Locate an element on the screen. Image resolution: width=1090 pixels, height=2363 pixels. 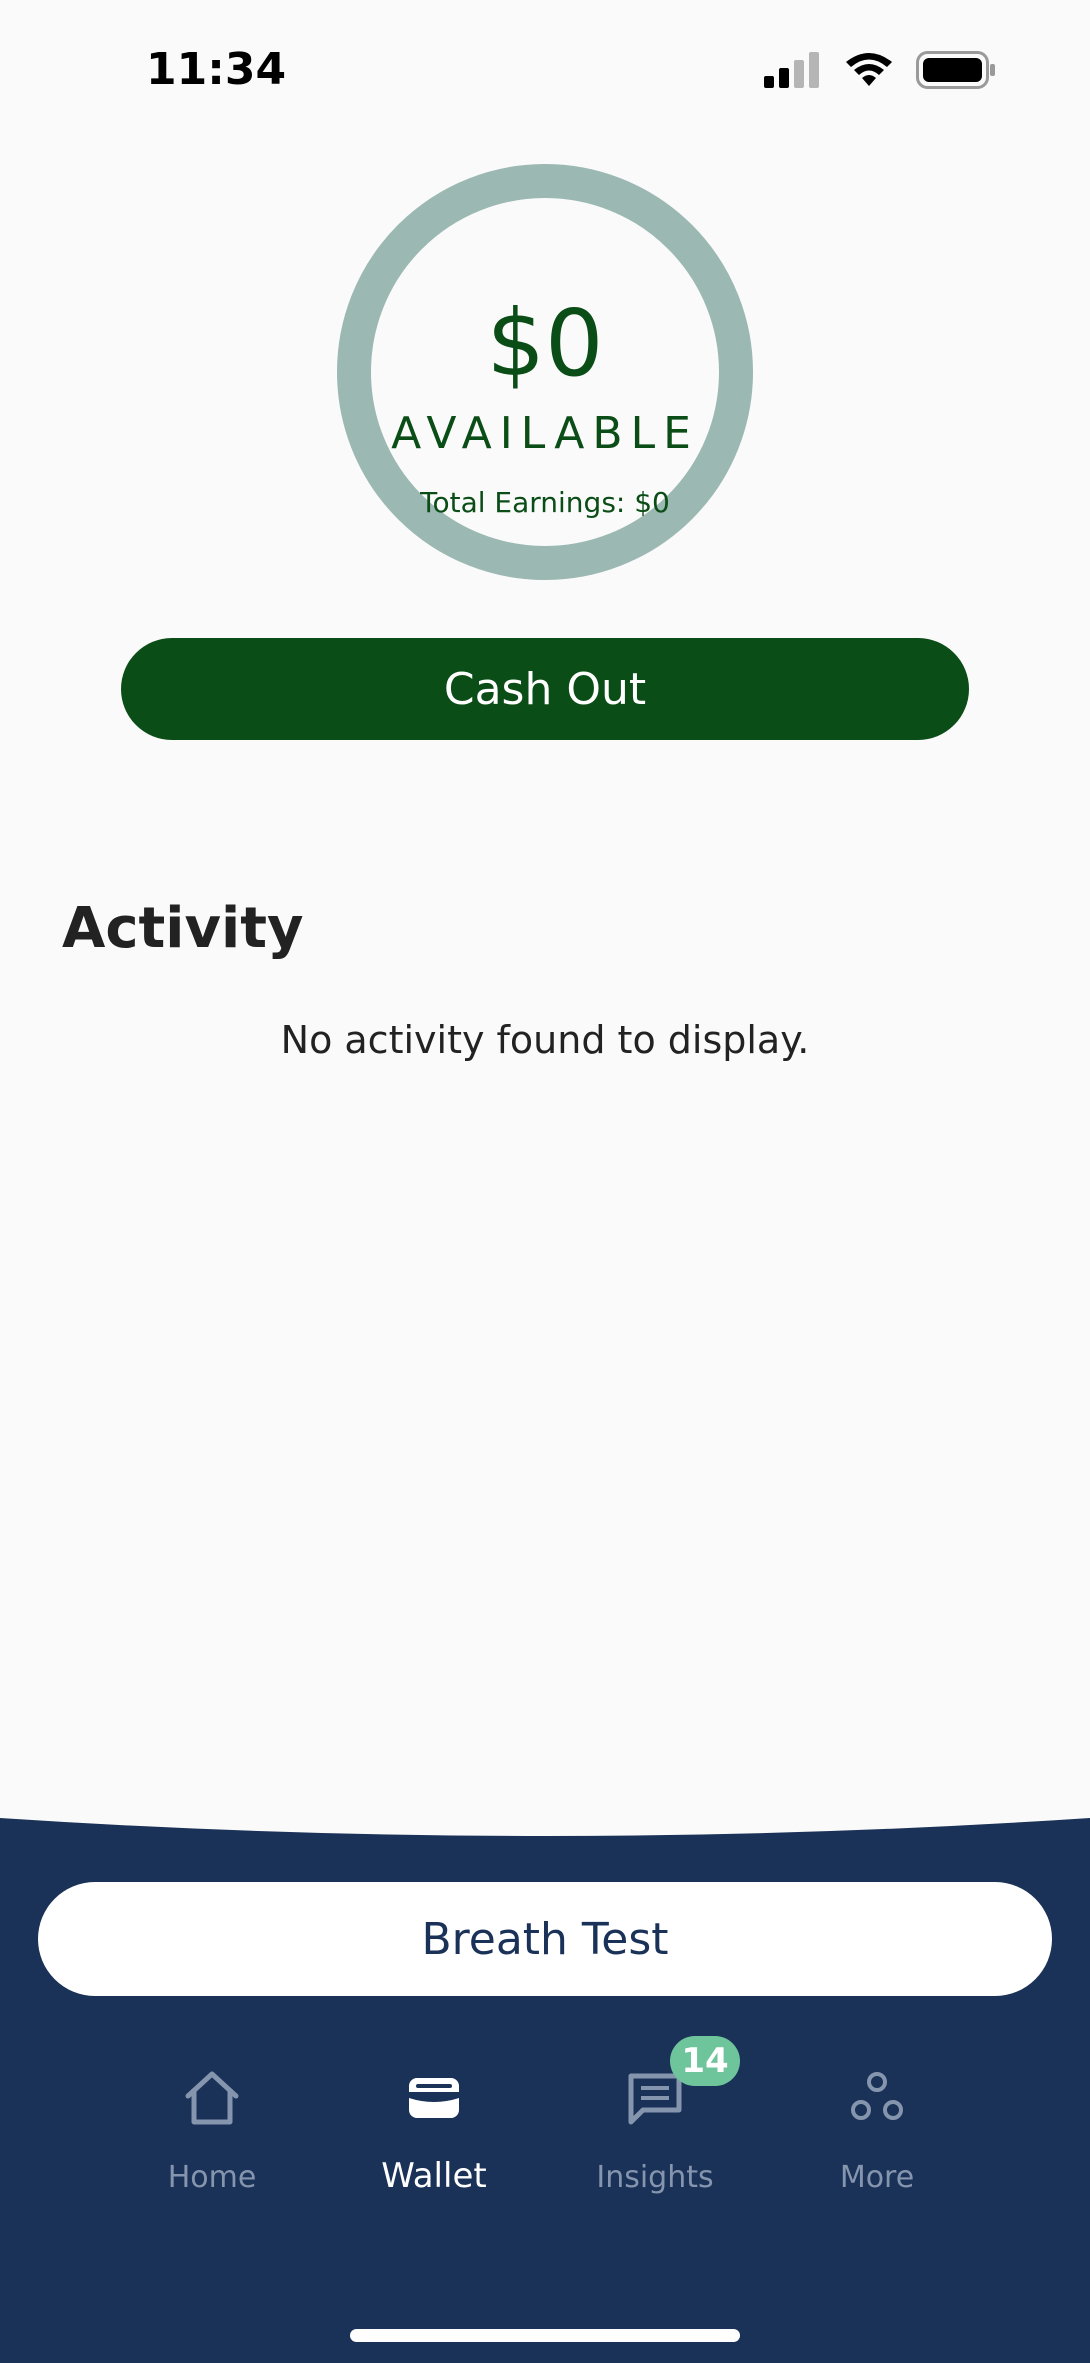
balance-amount: $0 is located at coordinates (545, 343).